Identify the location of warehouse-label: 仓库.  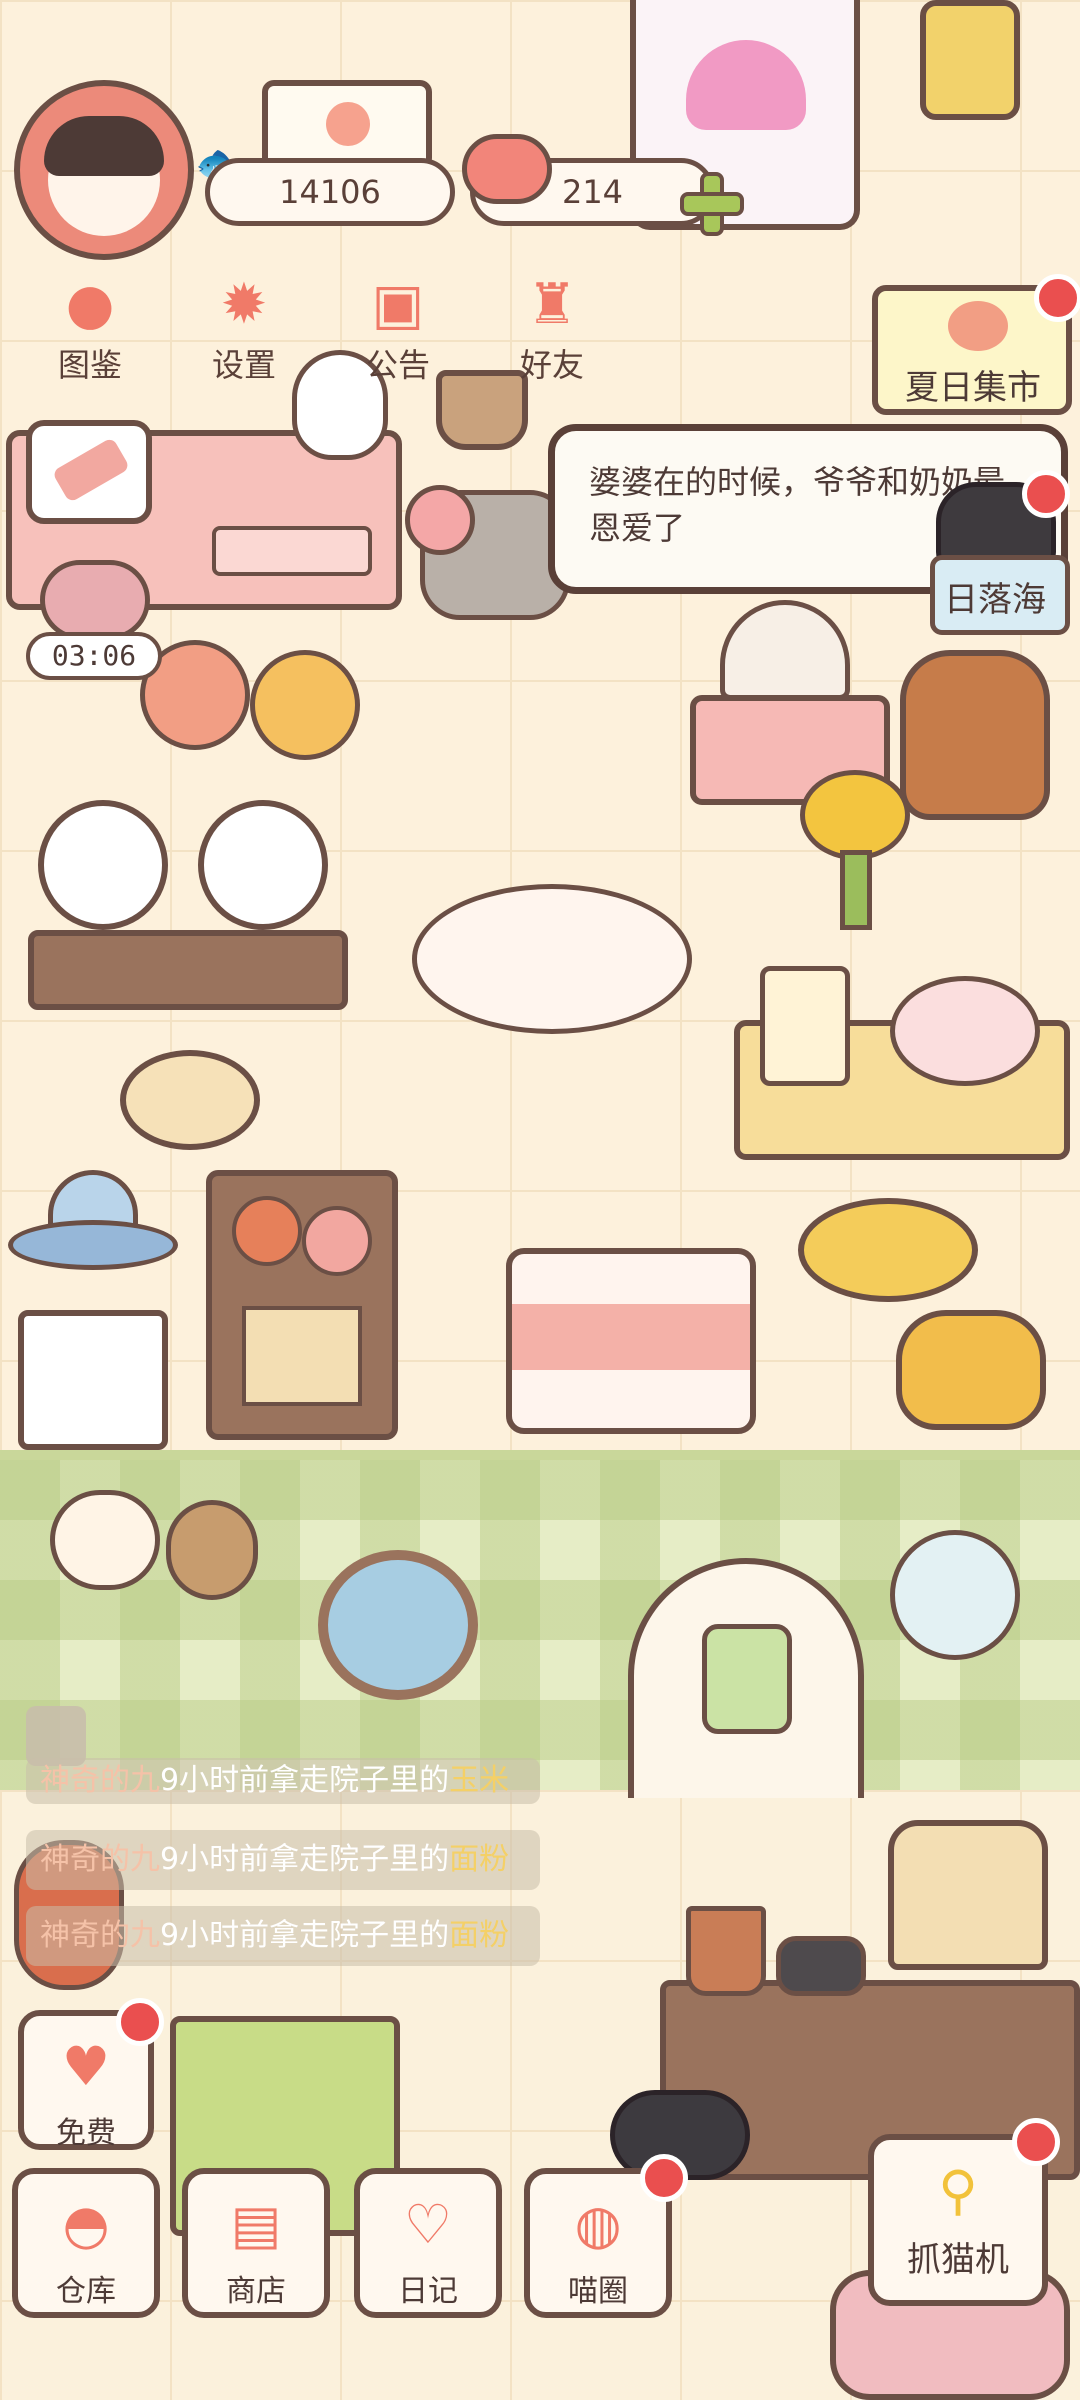
(86, 2291).